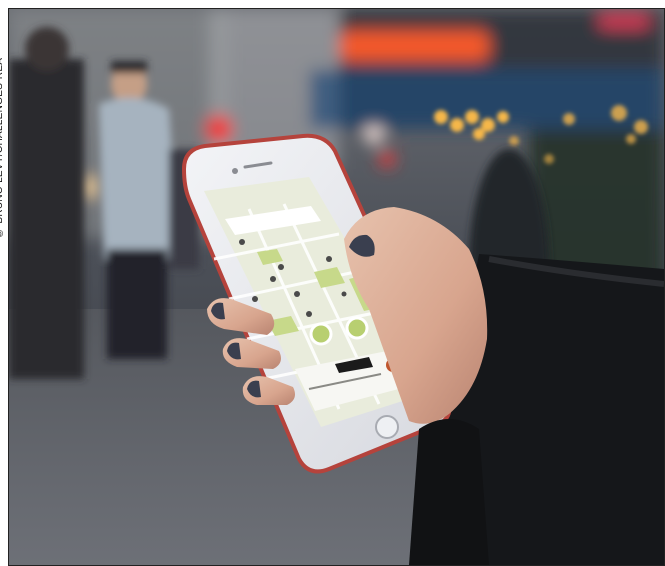  Describe the element at coordinates (2, 147) in the screenshot. I see `photo-credit: © BRUNO LEVY/CHALLENGES-REA` at that location.